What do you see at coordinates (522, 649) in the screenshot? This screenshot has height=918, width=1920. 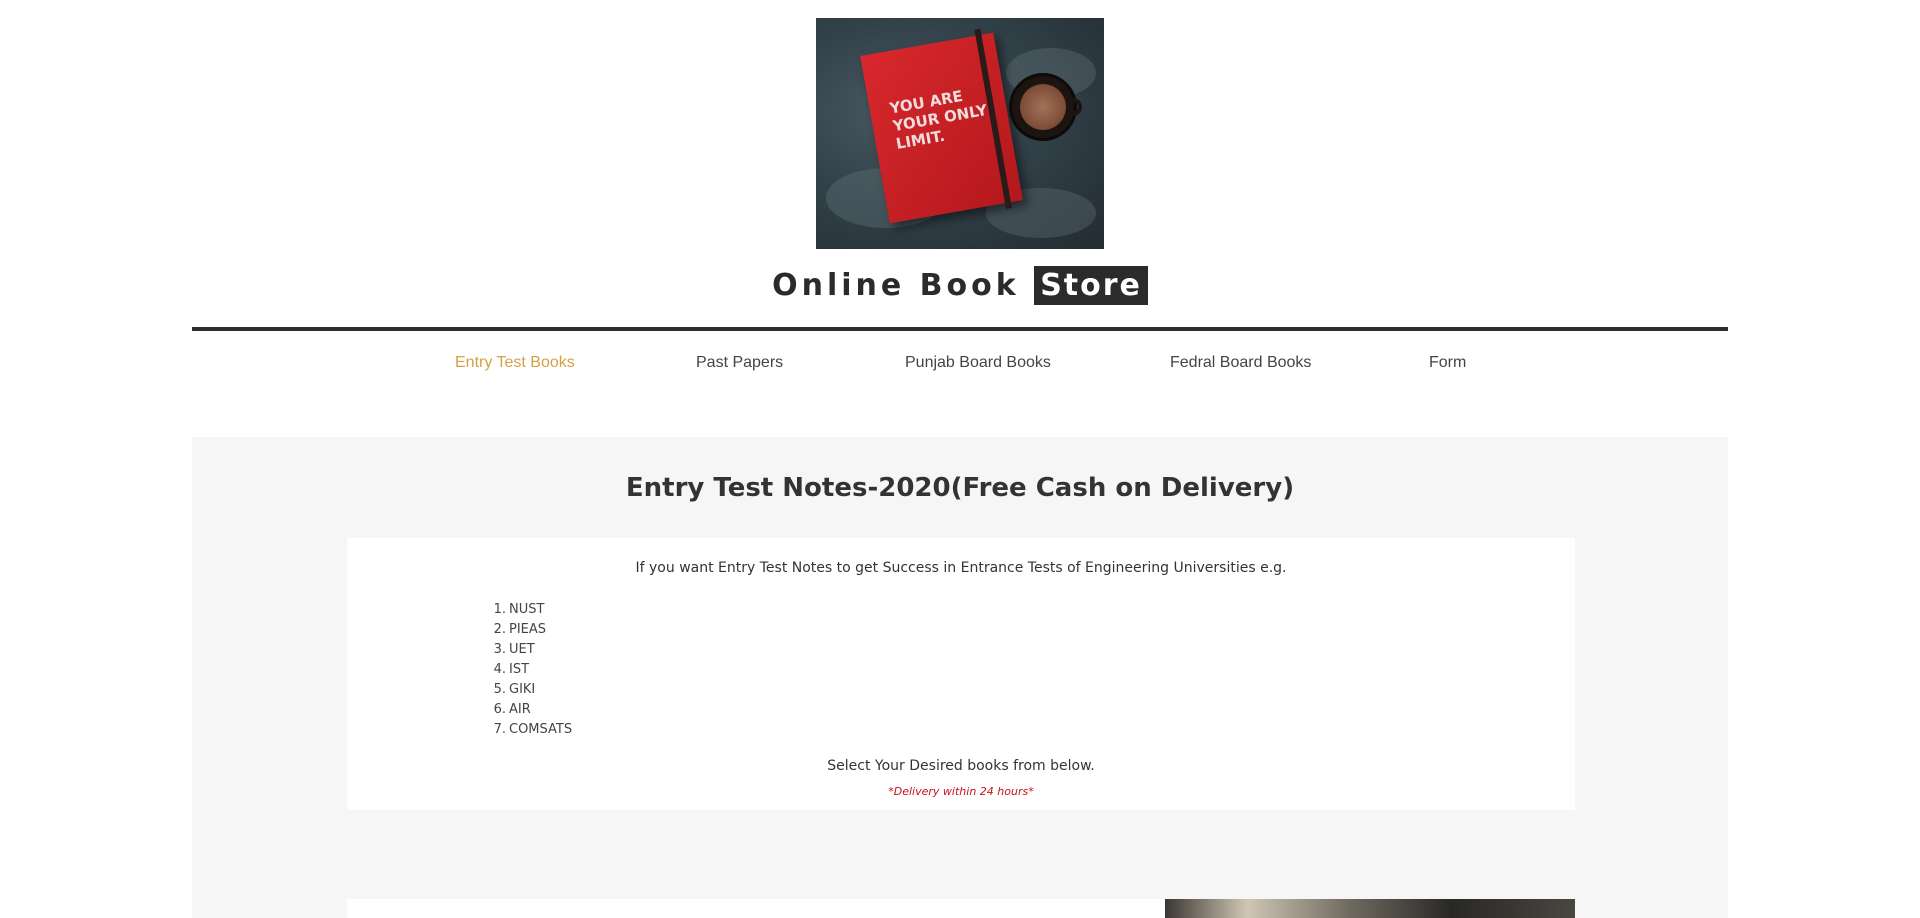 I see `university-name: UET` at bounding box center [522, 649].